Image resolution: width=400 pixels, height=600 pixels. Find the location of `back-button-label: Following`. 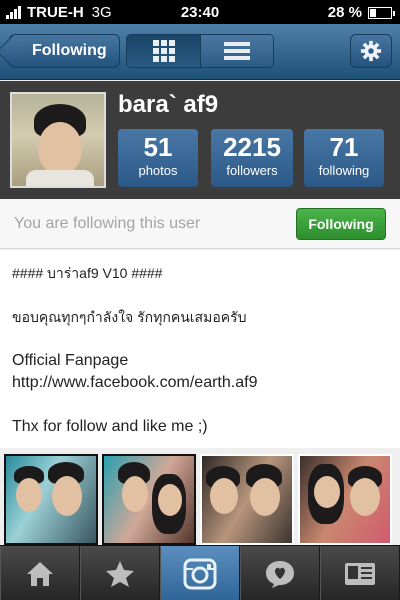

back-button-label: Following is located at coordinates (69, 50).